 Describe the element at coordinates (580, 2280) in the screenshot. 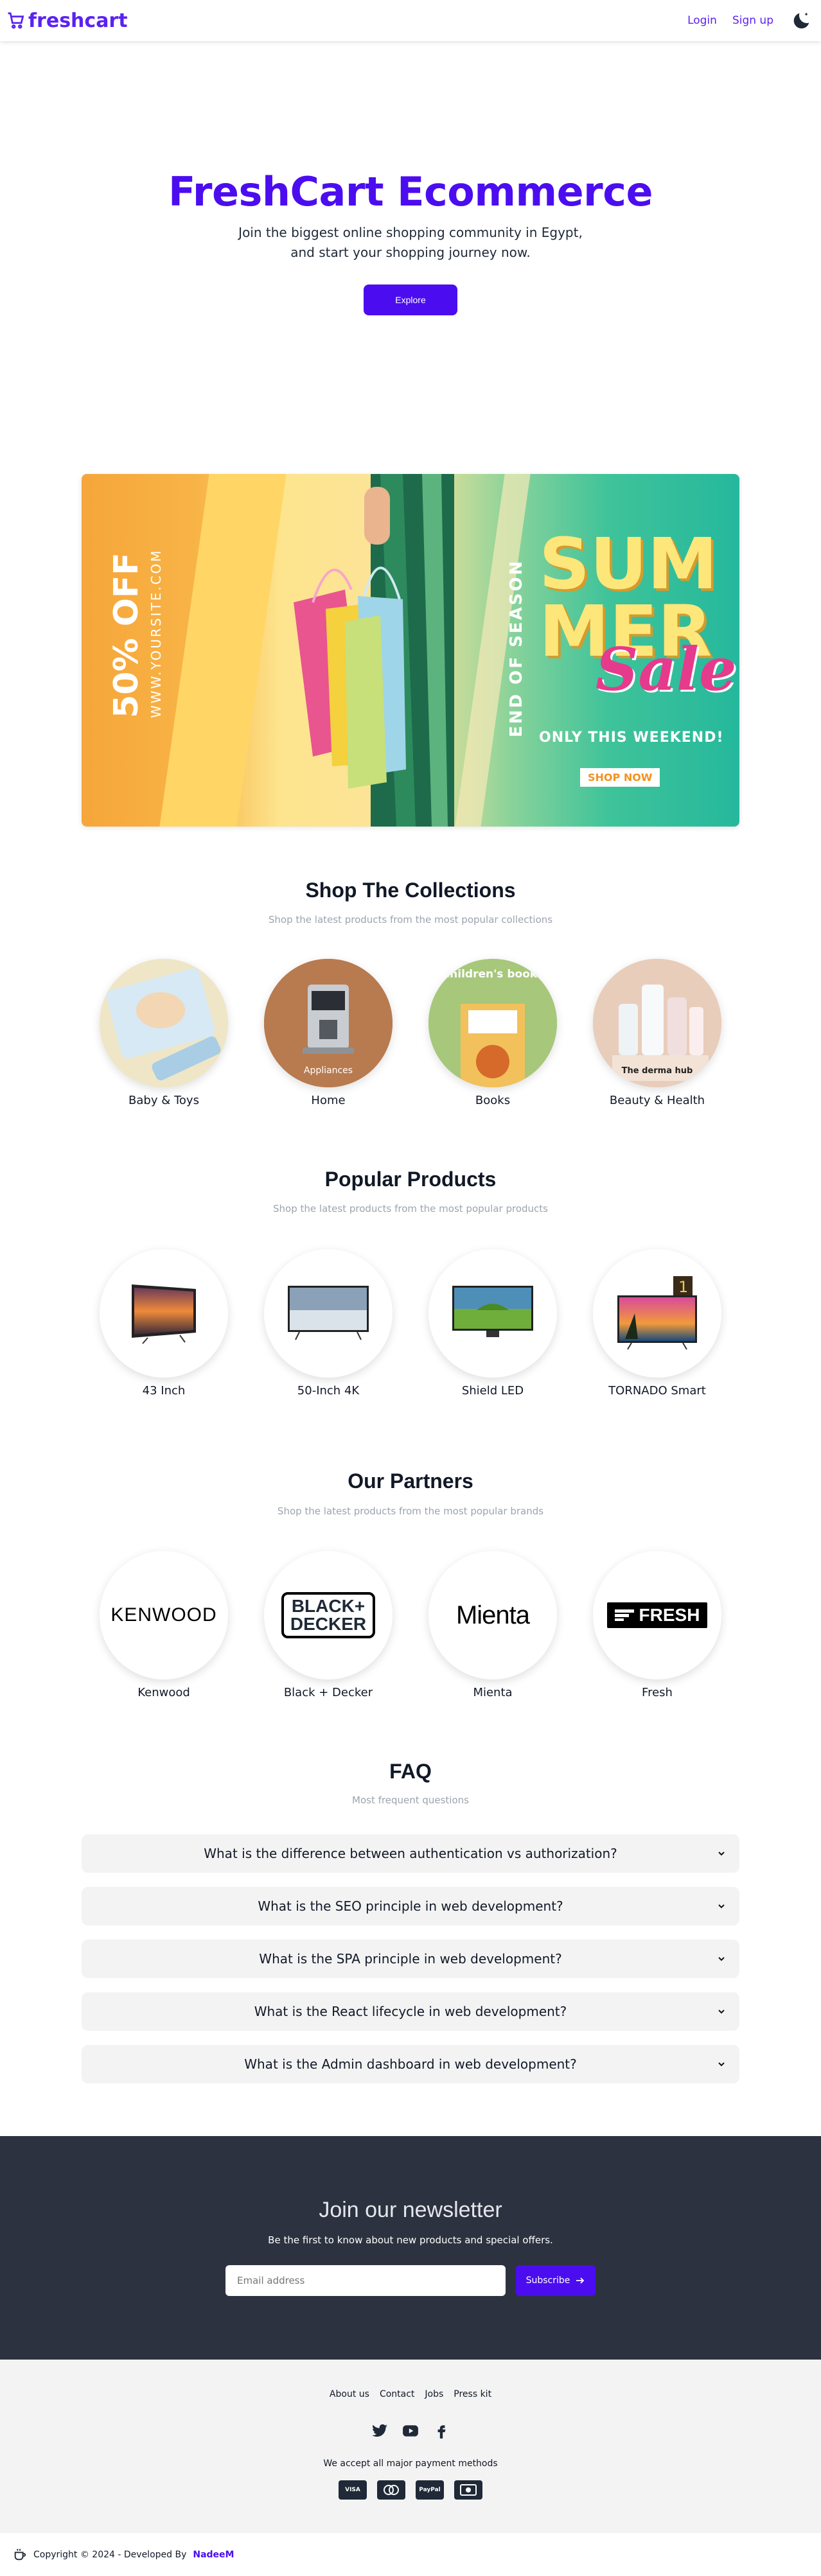

I see `arrow-right-icon` at that location.